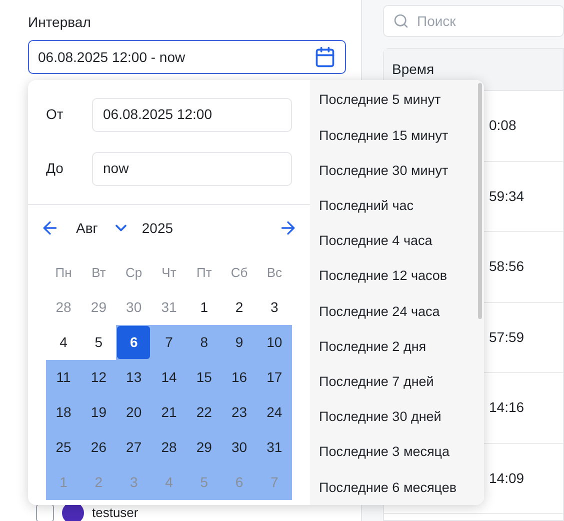 The image size is (564, 521). What do you see at coordinates (397, 487) in the screenshot?
I see `preset-option: Последние 6 месяцев` at bounding box center [397, 487].